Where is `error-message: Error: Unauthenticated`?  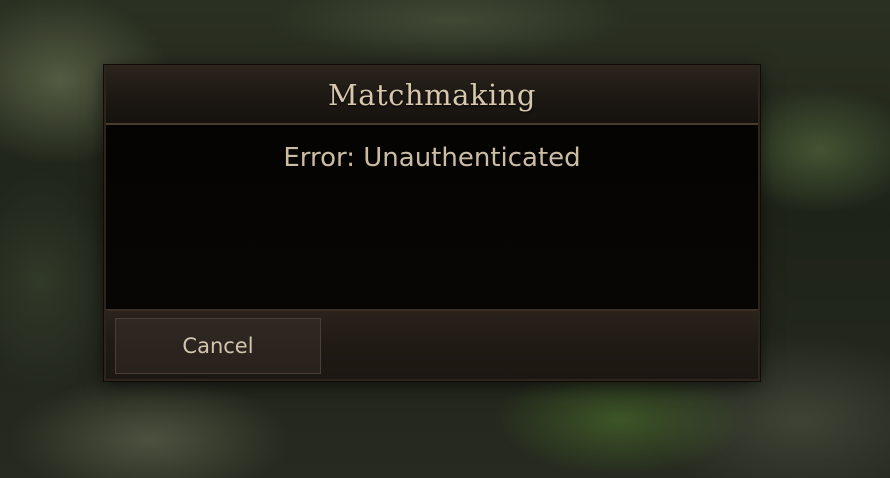 error-message: Error: Unauthenticated is located at coordinates (432, 158).